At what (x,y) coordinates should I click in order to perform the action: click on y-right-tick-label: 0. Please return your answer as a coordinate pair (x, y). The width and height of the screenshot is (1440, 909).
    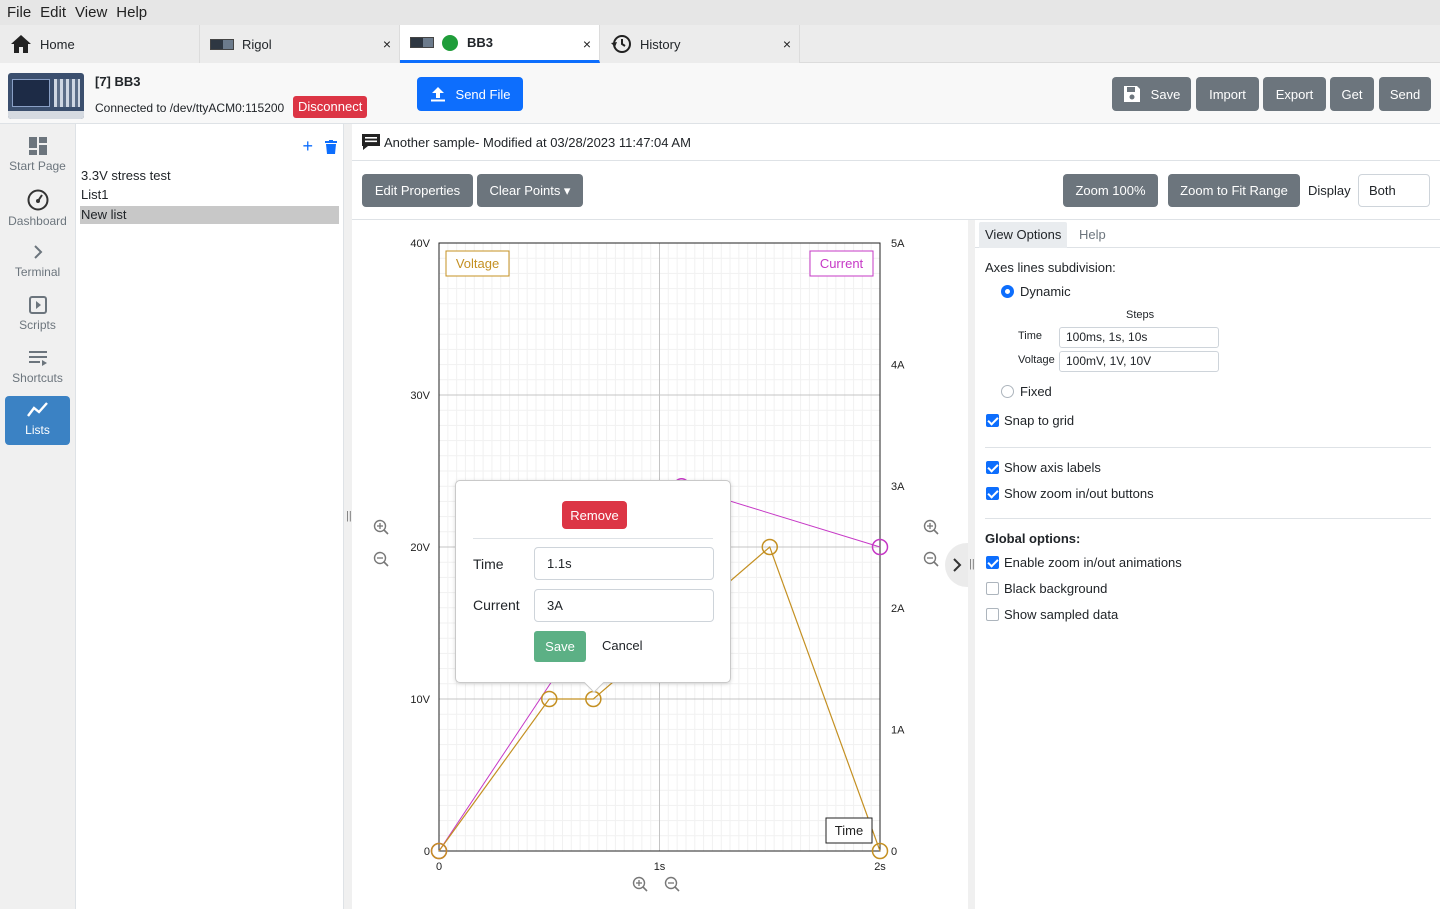
    Looking at the image, I should click on (894, 852).